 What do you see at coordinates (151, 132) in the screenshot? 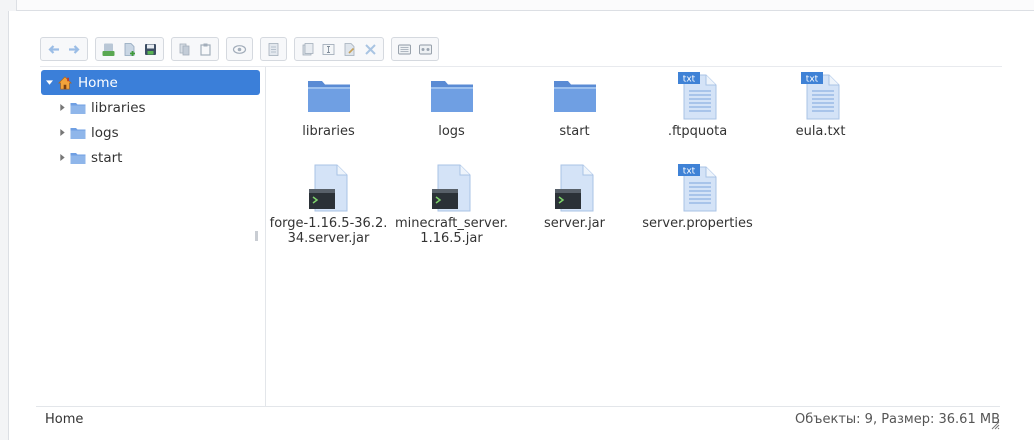
I see `tree-item-logs: logs` at bounding box center [151, 132].